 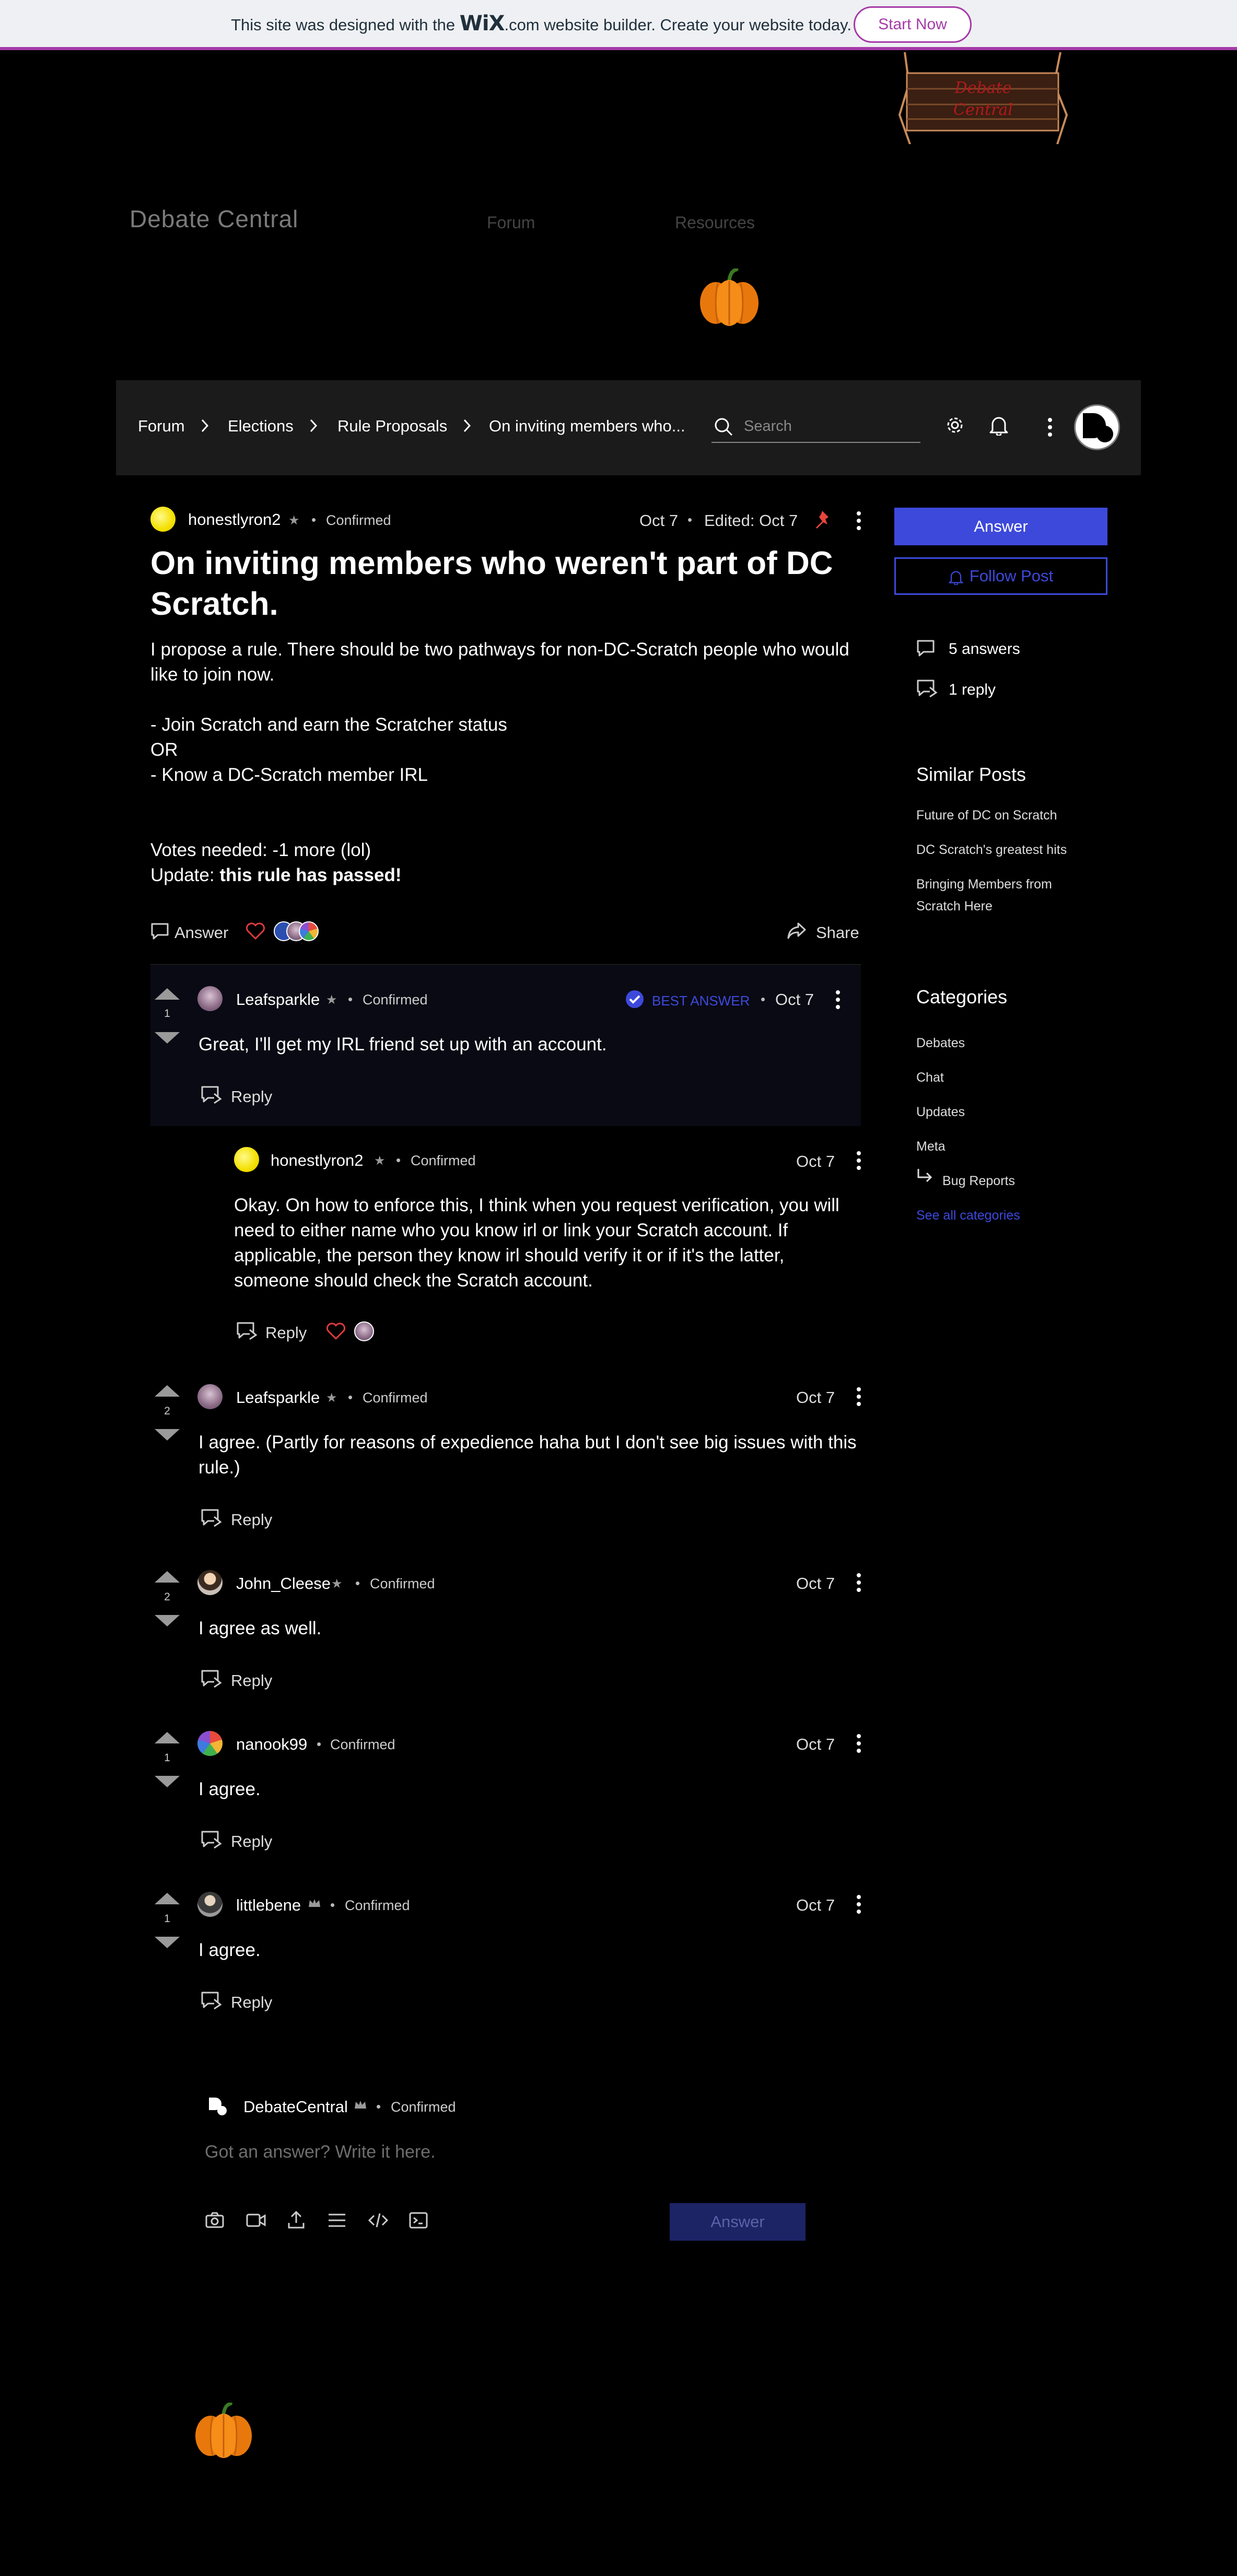 I want to click on category-link-bug-reports: Bug Reports, so click(x=978, y=1181).